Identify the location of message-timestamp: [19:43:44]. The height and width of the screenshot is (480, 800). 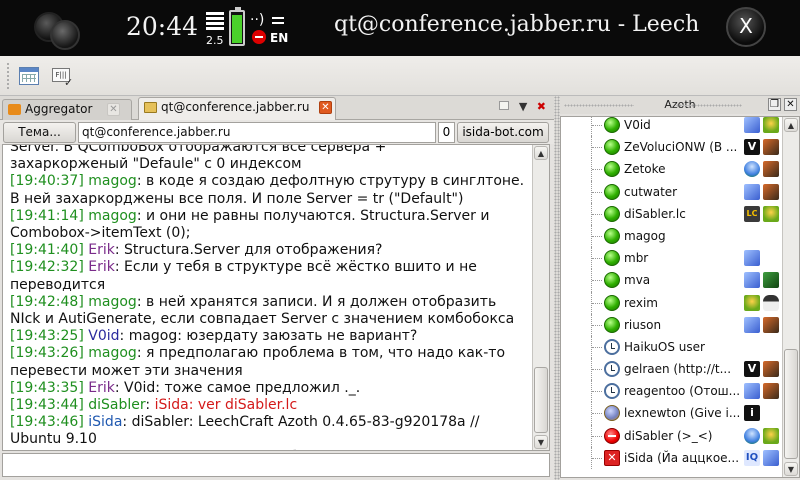
(47, 405).